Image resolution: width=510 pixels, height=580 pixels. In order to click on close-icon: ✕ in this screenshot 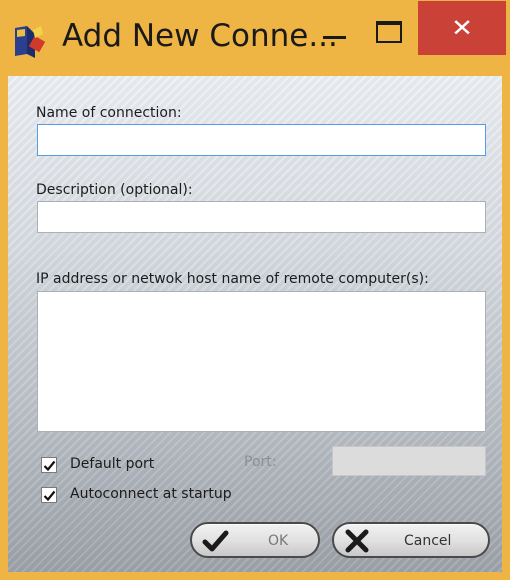, I will do `click(462, 28)`.